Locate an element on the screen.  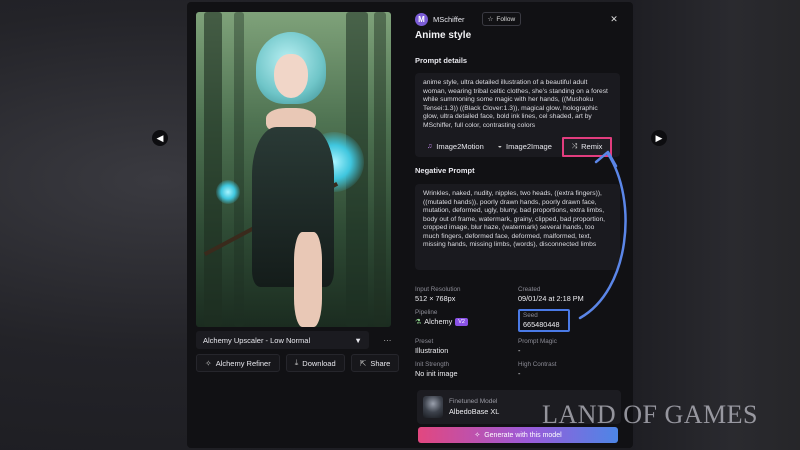
meta-label: Seed is located at coordinates (530, 315).